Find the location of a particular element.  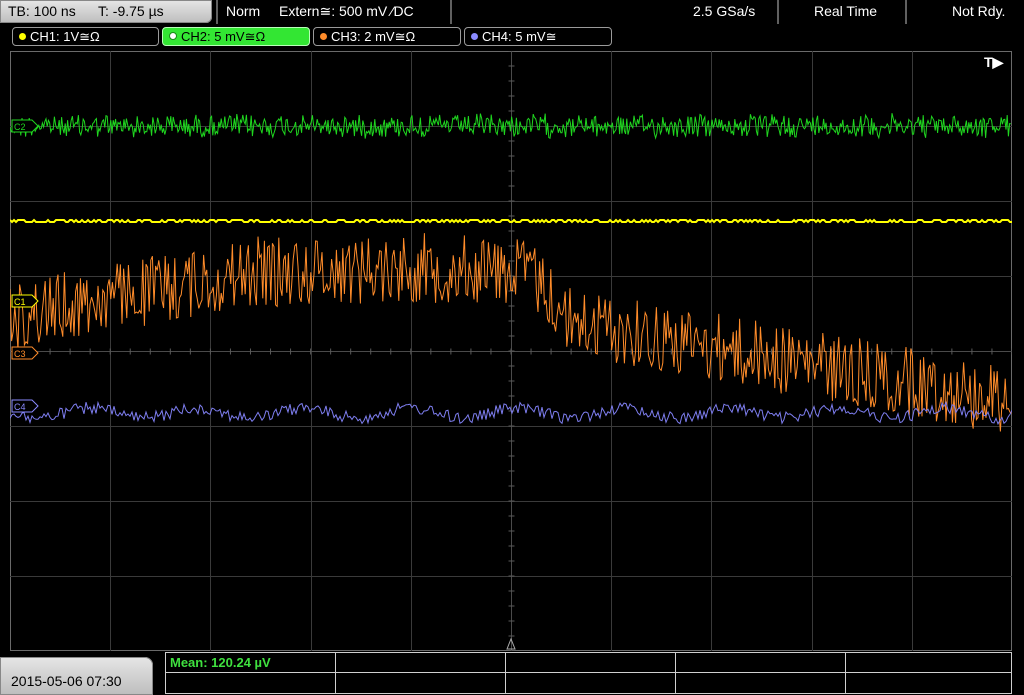

ch2-color-dot-icon is located at coordinates (173, 36).